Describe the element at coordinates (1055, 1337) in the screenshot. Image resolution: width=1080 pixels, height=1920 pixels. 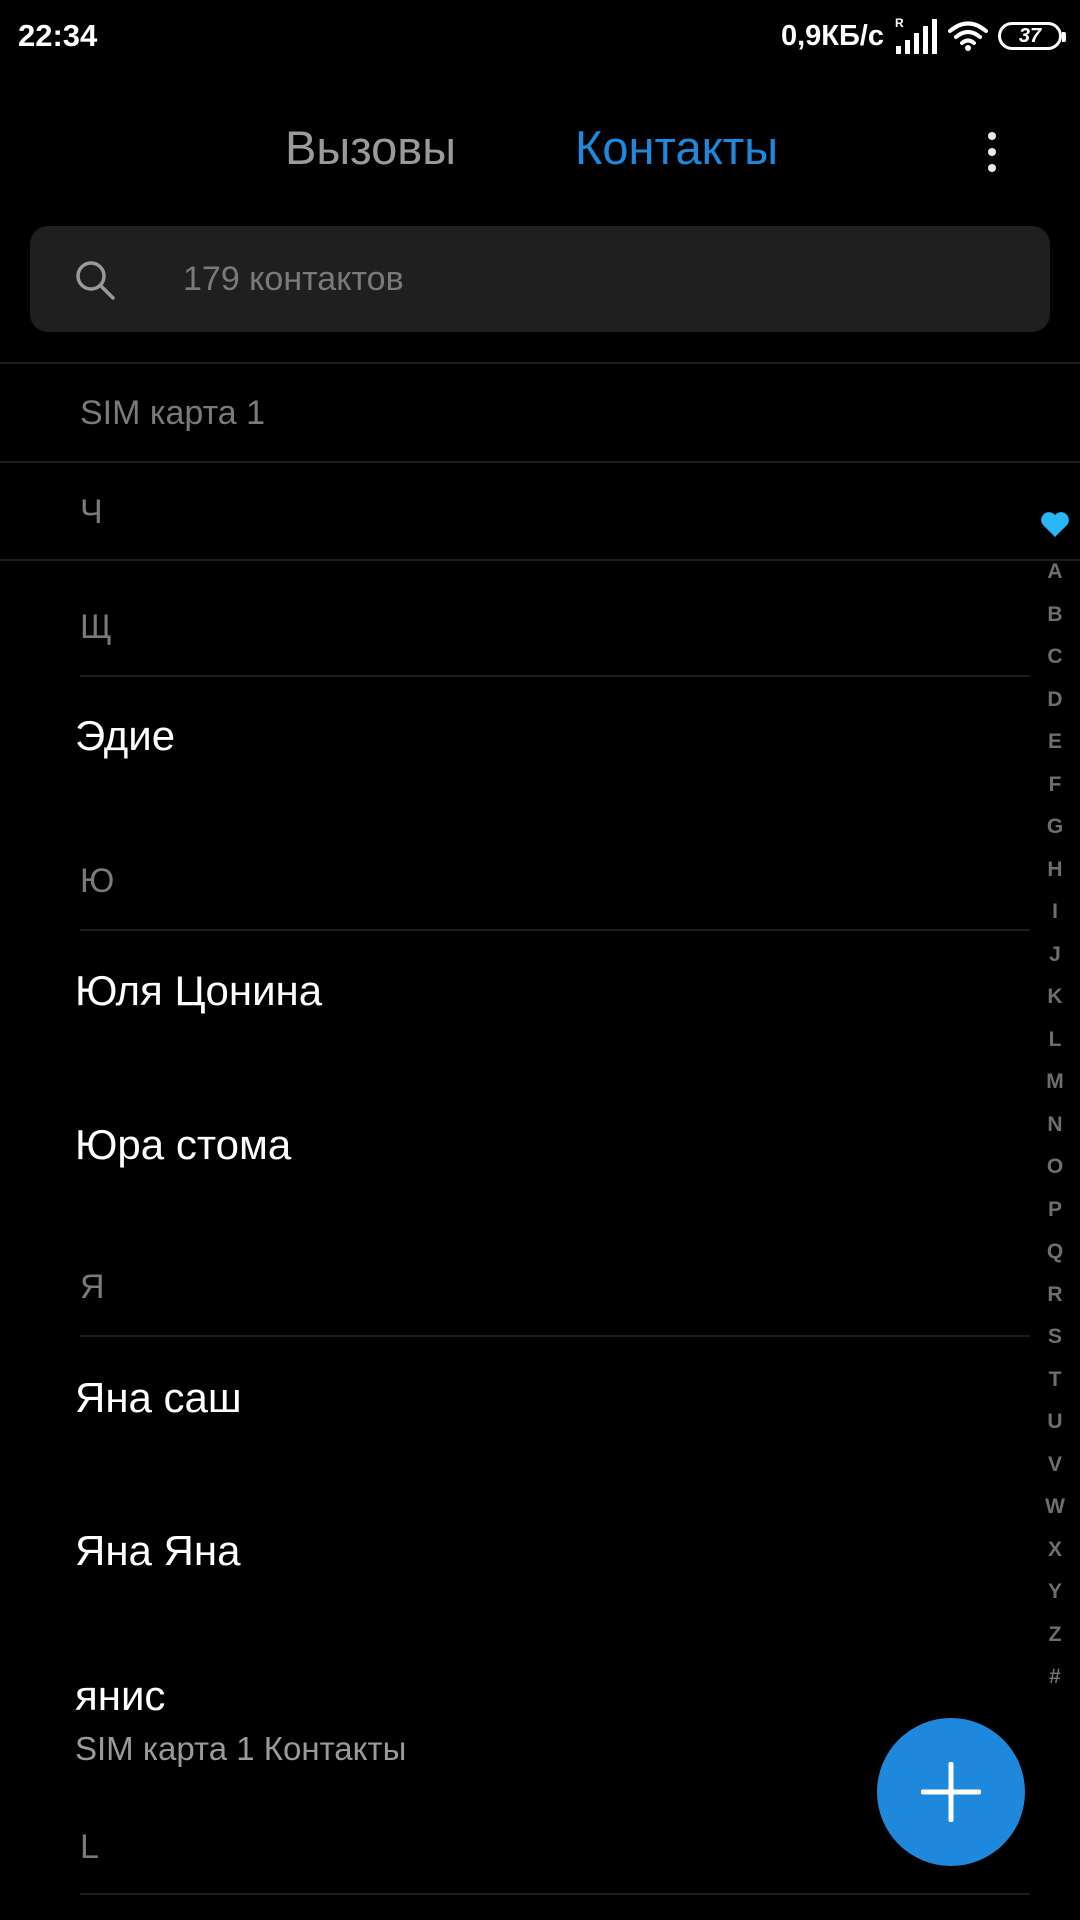
I see `alpha-index-letter: S` at that location.